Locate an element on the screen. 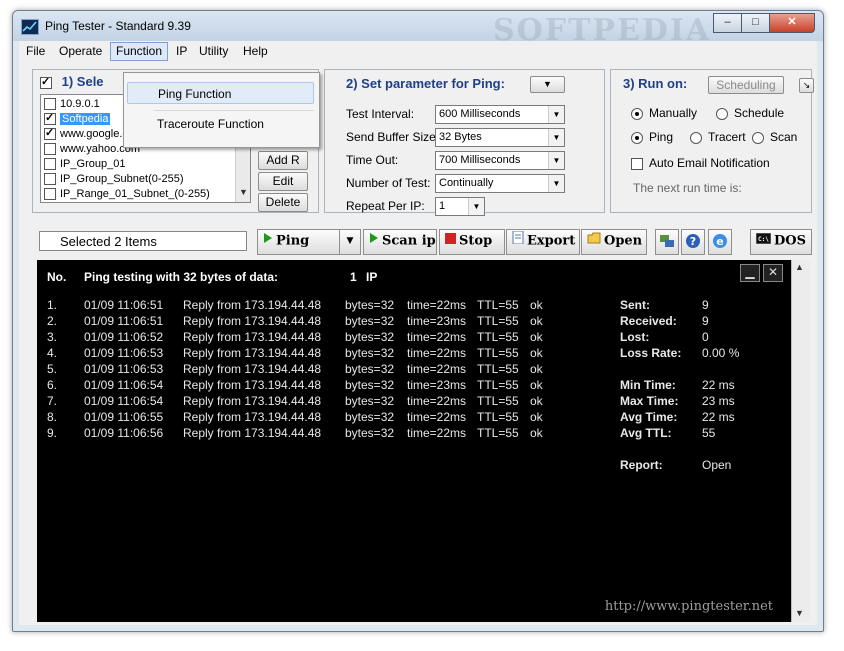 The width and height of the screenshot is (844, 651). open-button: Open is located at coordinates (614, 242).